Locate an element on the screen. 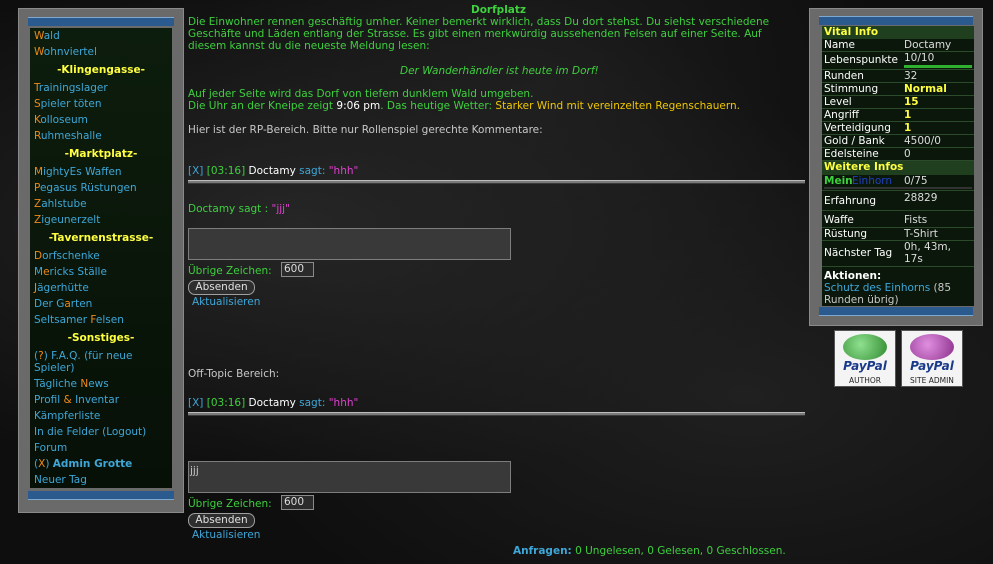 Image resolution: width=993 pixels, height=564 pixels. rp-preview: Doctamy sagt : "jjj" is located at coordinates (239, 209).